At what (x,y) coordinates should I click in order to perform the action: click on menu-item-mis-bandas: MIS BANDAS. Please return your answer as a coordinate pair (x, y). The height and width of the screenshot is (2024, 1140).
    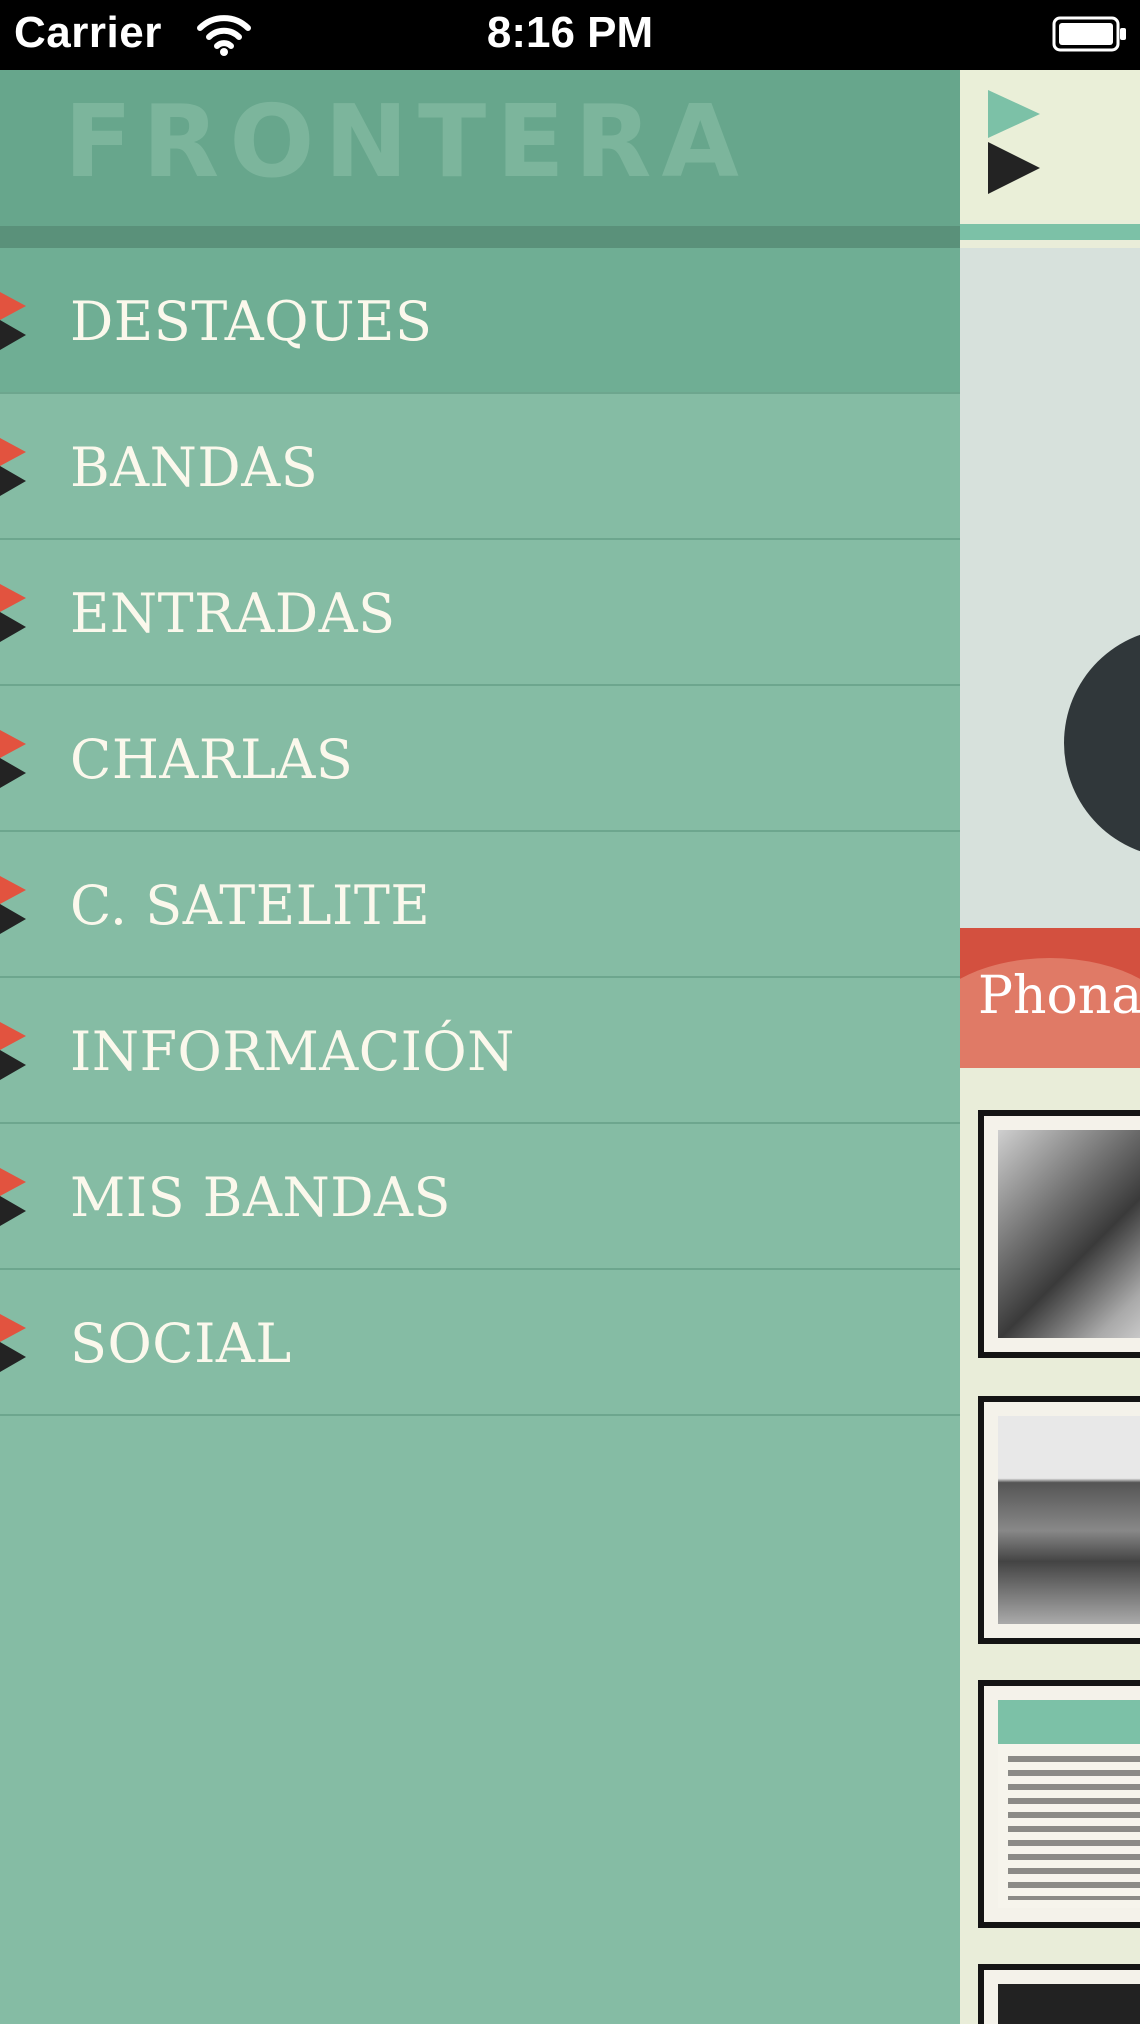
    Looking at the image, I should click on (480, 1197).